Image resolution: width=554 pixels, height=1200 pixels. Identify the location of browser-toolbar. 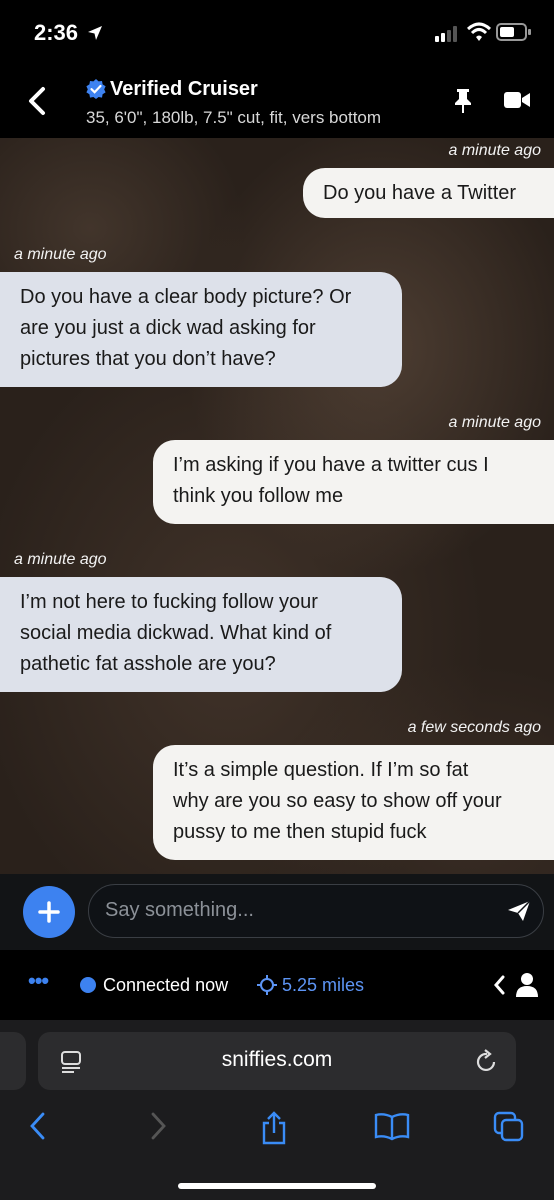
(277, 1151).